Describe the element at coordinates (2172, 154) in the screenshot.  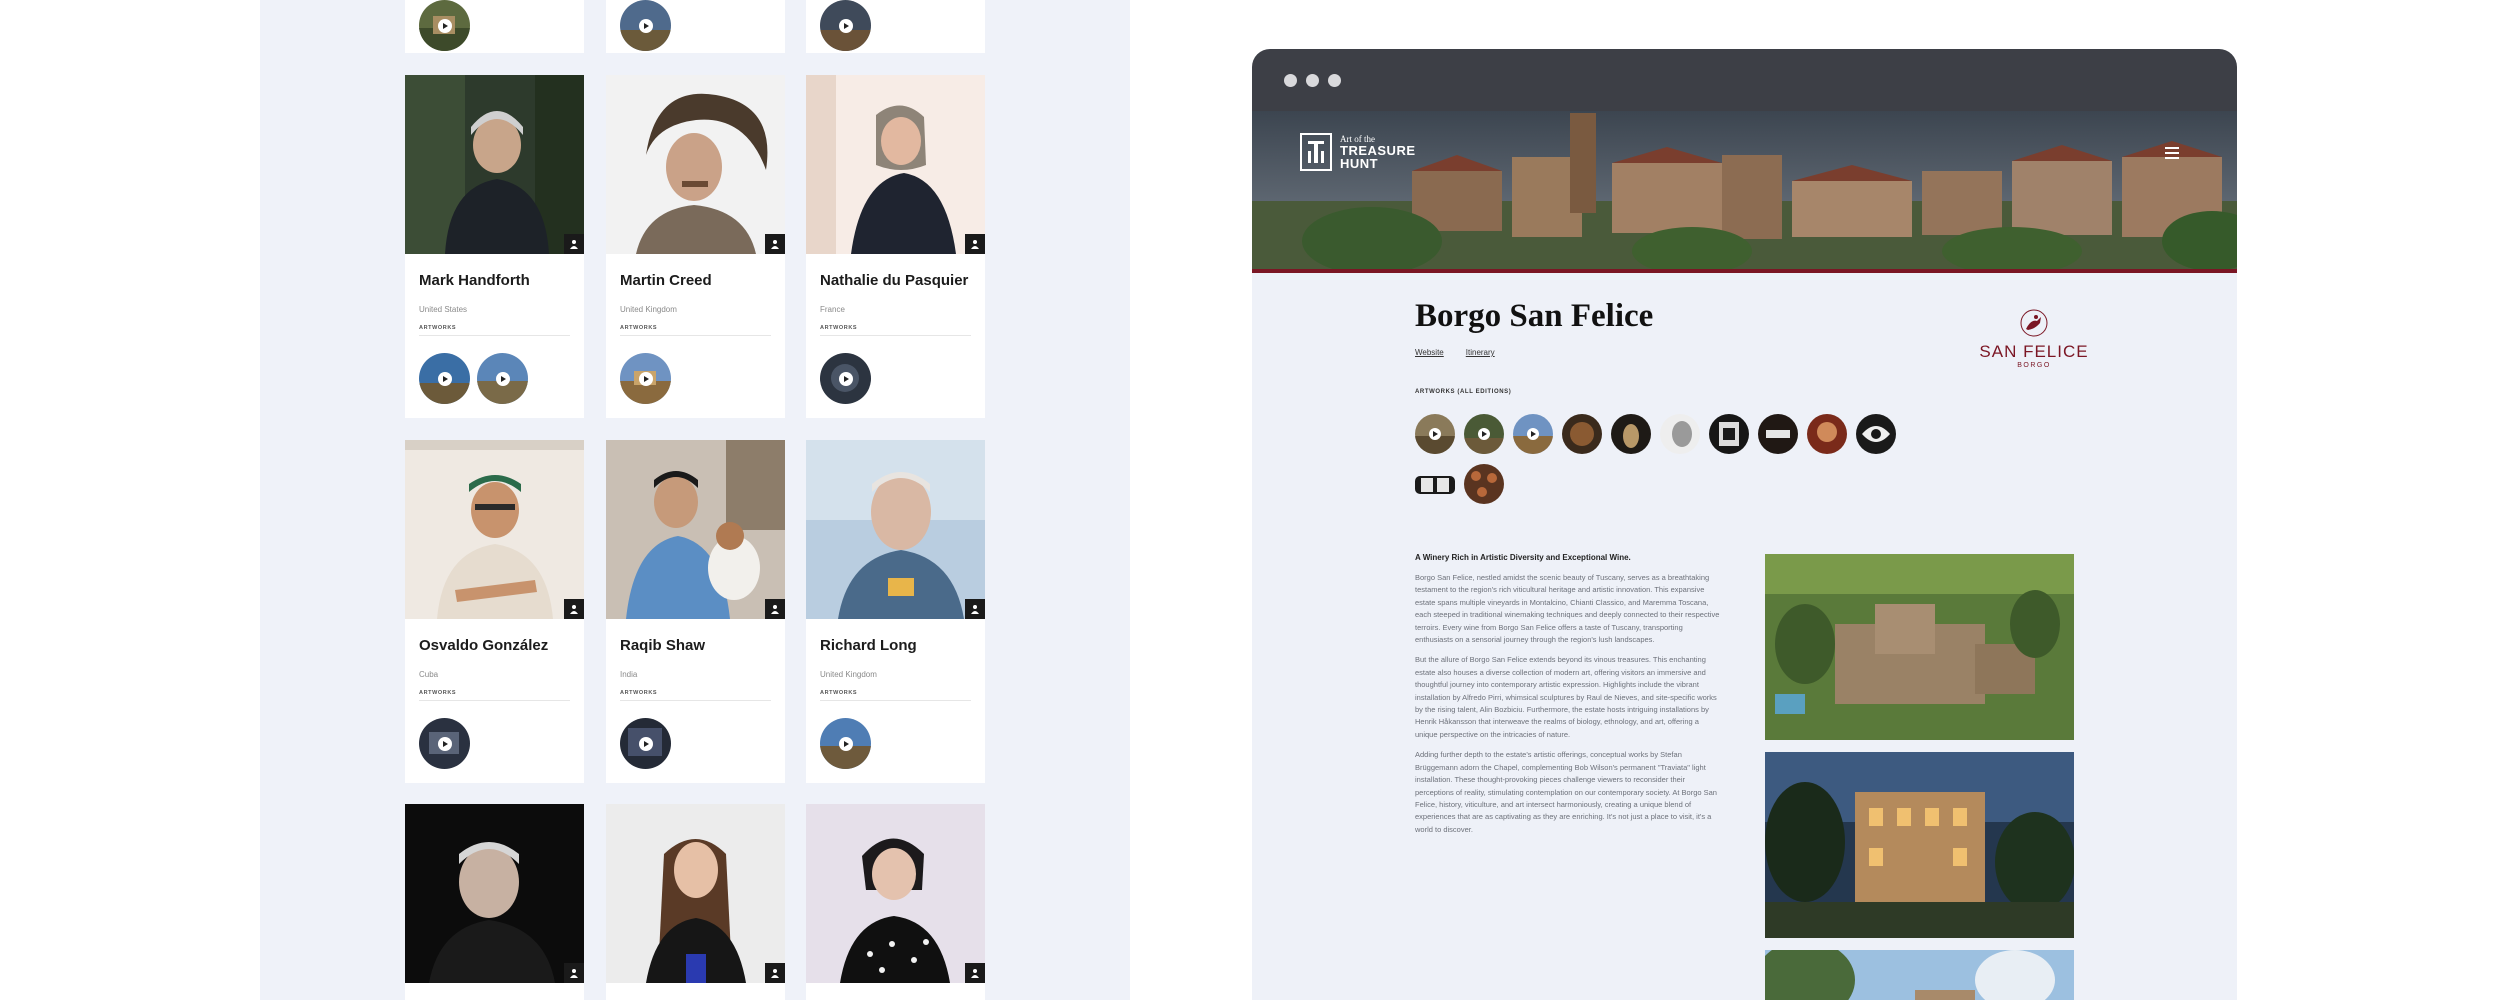
I see `menu-icon` at that location.